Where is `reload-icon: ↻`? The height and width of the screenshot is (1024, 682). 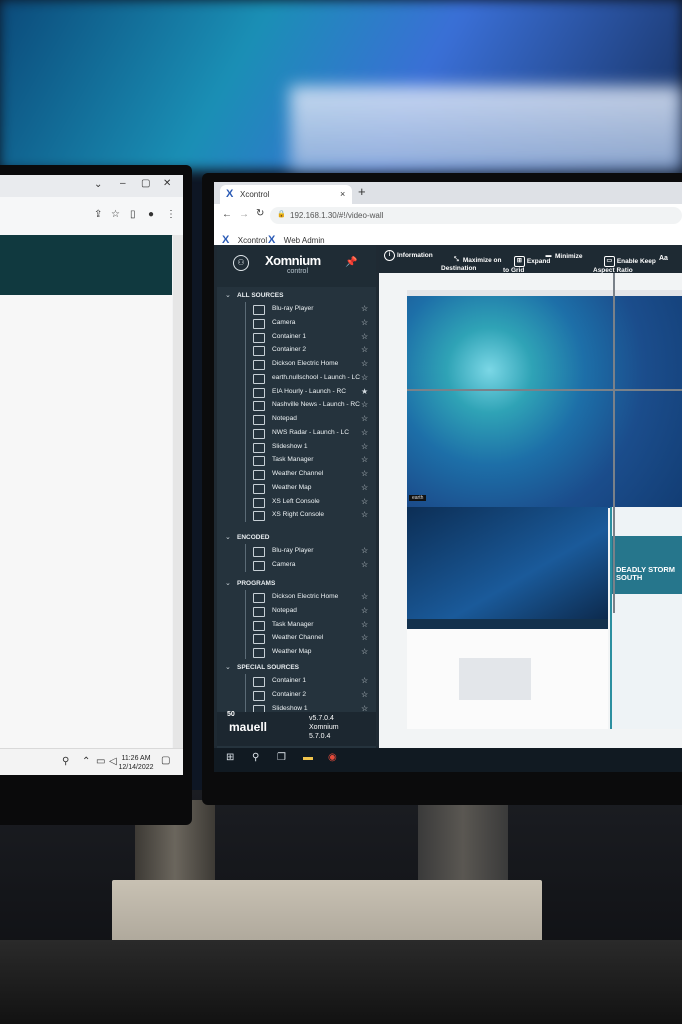
reload-icon: ↻ is located at coordinates (260, 213).